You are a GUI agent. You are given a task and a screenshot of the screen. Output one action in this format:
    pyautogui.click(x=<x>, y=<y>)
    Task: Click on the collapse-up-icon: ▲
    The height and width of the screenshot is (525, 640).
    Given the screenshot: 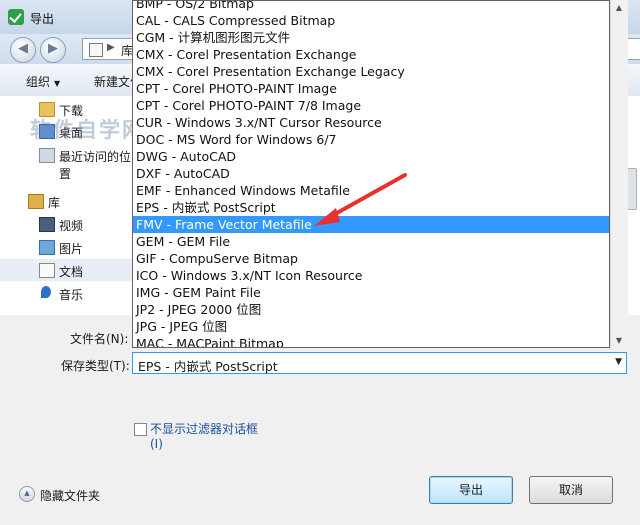 What is the action you would take?
    pyautogui.click(x=27, y=494)
    